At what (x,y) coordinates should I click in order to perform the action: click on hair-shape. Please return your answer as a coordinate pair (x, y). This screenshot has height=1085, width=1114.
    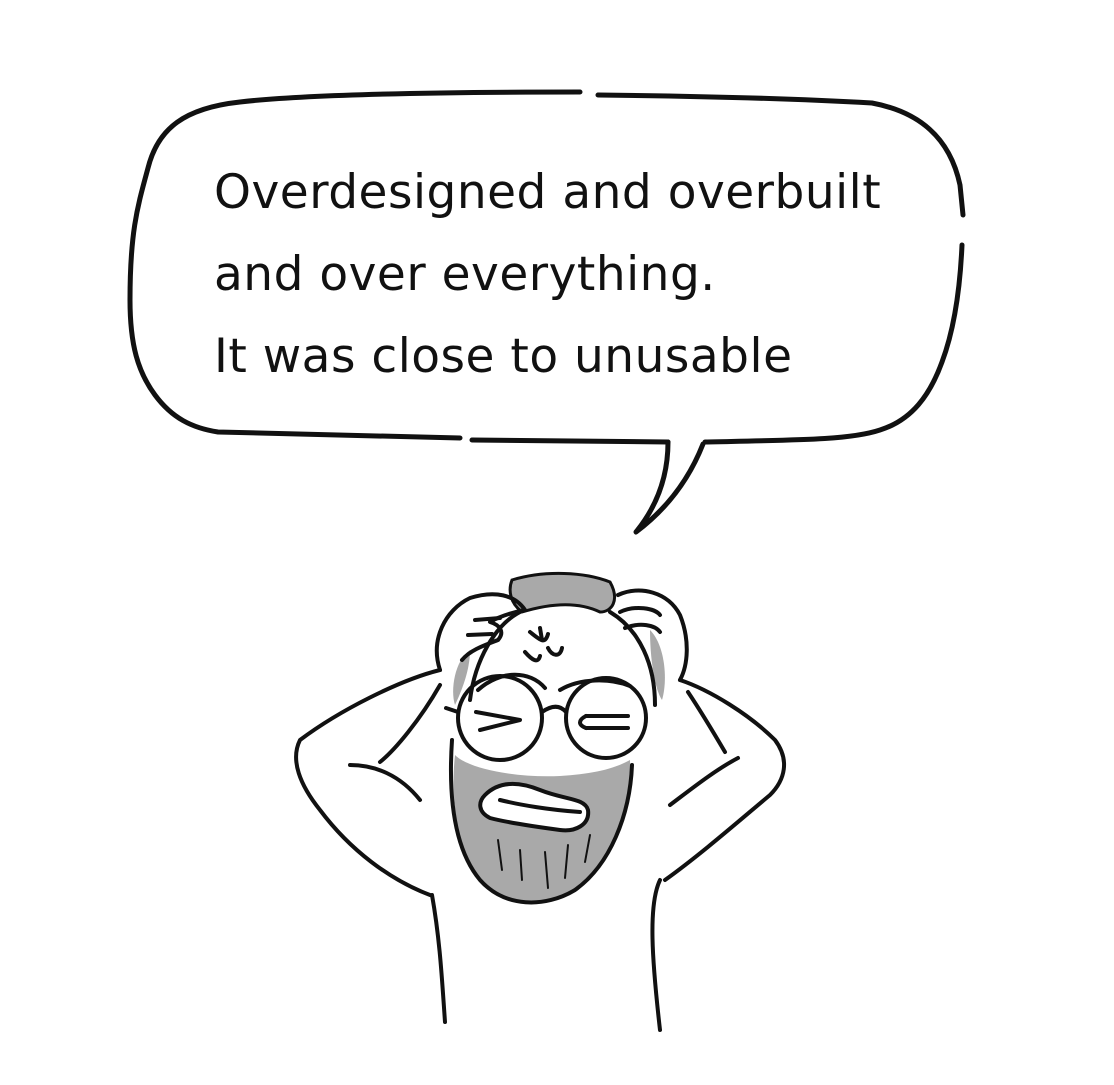
    Looking at the image, I should click on (562, 592).